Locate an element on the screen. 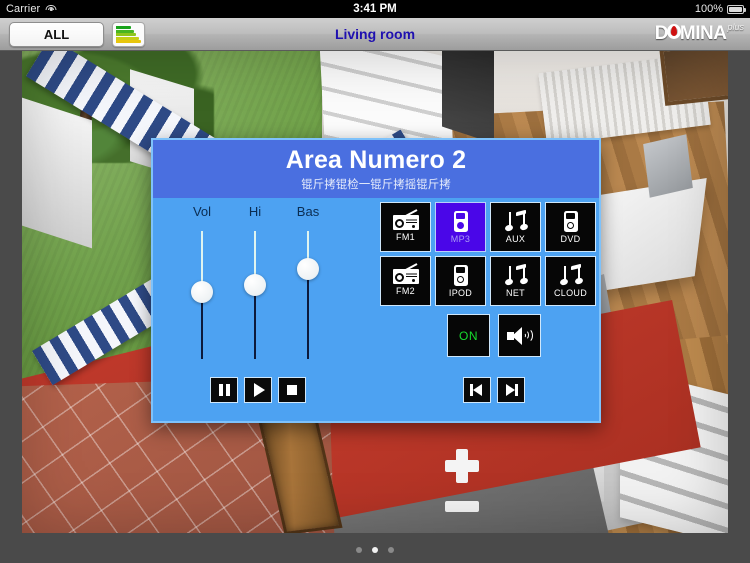 Image resolution: width=750 pixels, height=563 pixels. source-button-fm1: FM1 is located at coordinates (405, 227).